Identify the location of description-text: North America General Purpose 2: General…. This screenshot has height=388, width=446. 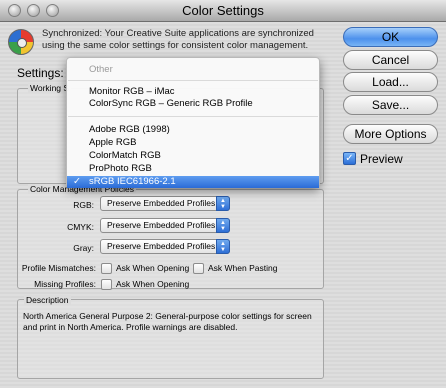
(167, 321).